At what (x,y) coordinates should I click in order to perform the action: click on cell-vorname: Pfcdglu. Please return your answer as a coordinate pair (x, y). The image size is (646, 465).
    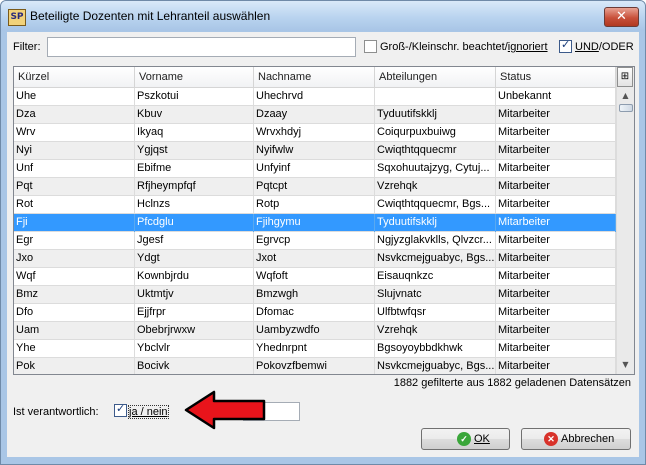
    Looking at the image, I should click on (194, 223).